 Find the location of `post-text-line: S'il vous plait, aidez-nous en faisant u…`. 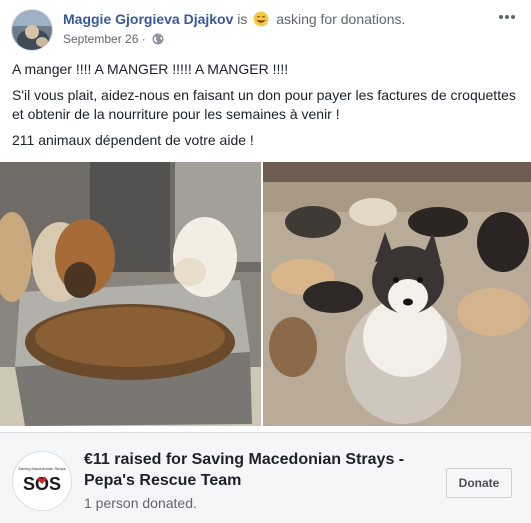

post-text-line: S'il vous plait, aidez-nous en faisant u… is located at coordinates (264, 104).